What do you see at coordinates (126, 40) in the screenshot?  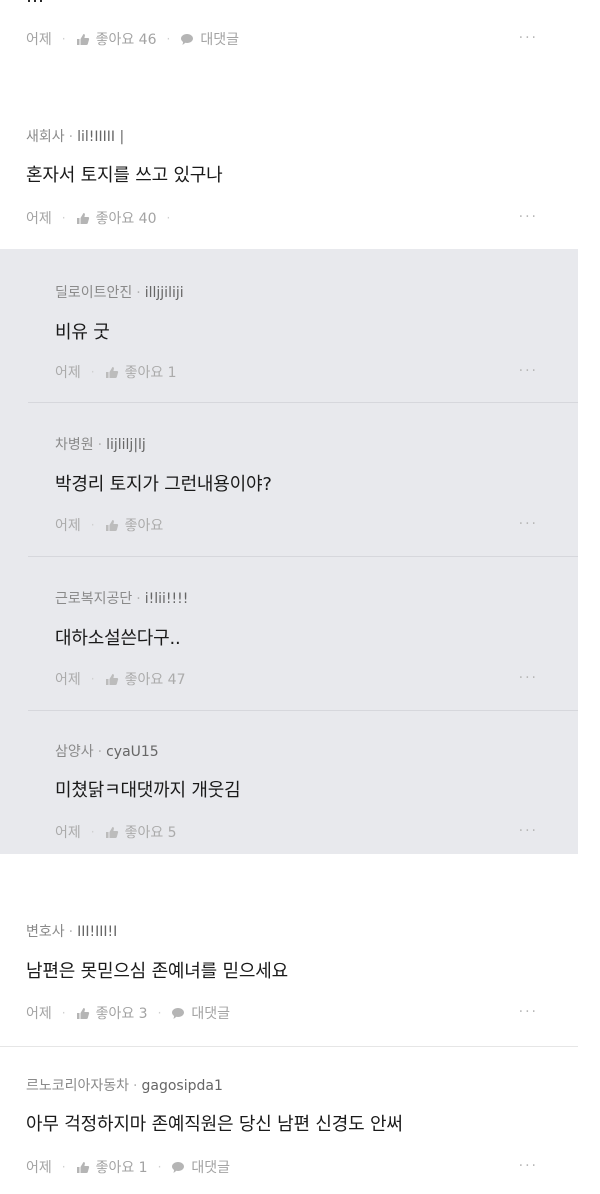 I see `like-count: 좋아요 46` at bounding box center [126, 40].